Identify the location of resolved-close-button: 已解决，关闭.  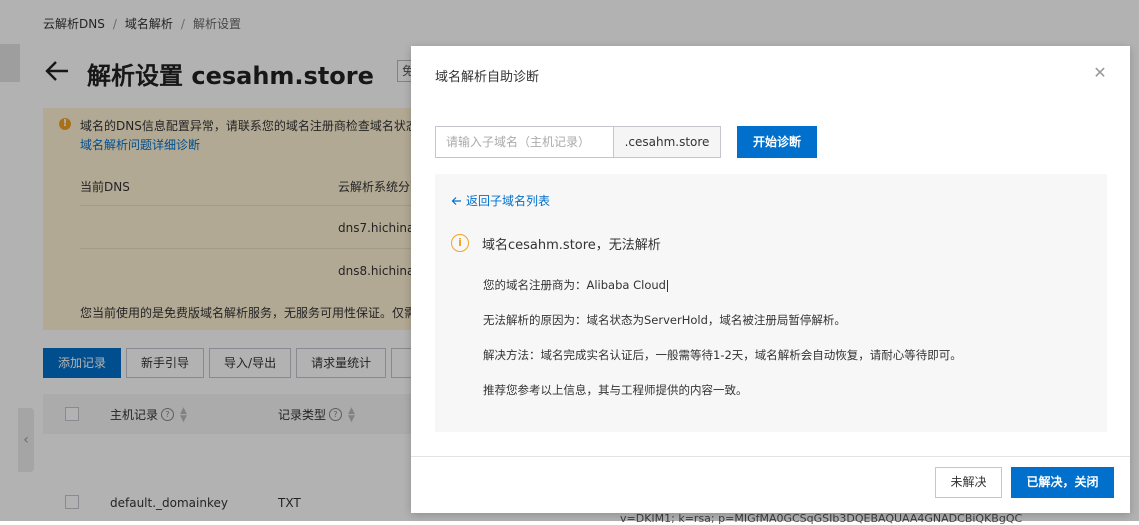
(1062, 482).